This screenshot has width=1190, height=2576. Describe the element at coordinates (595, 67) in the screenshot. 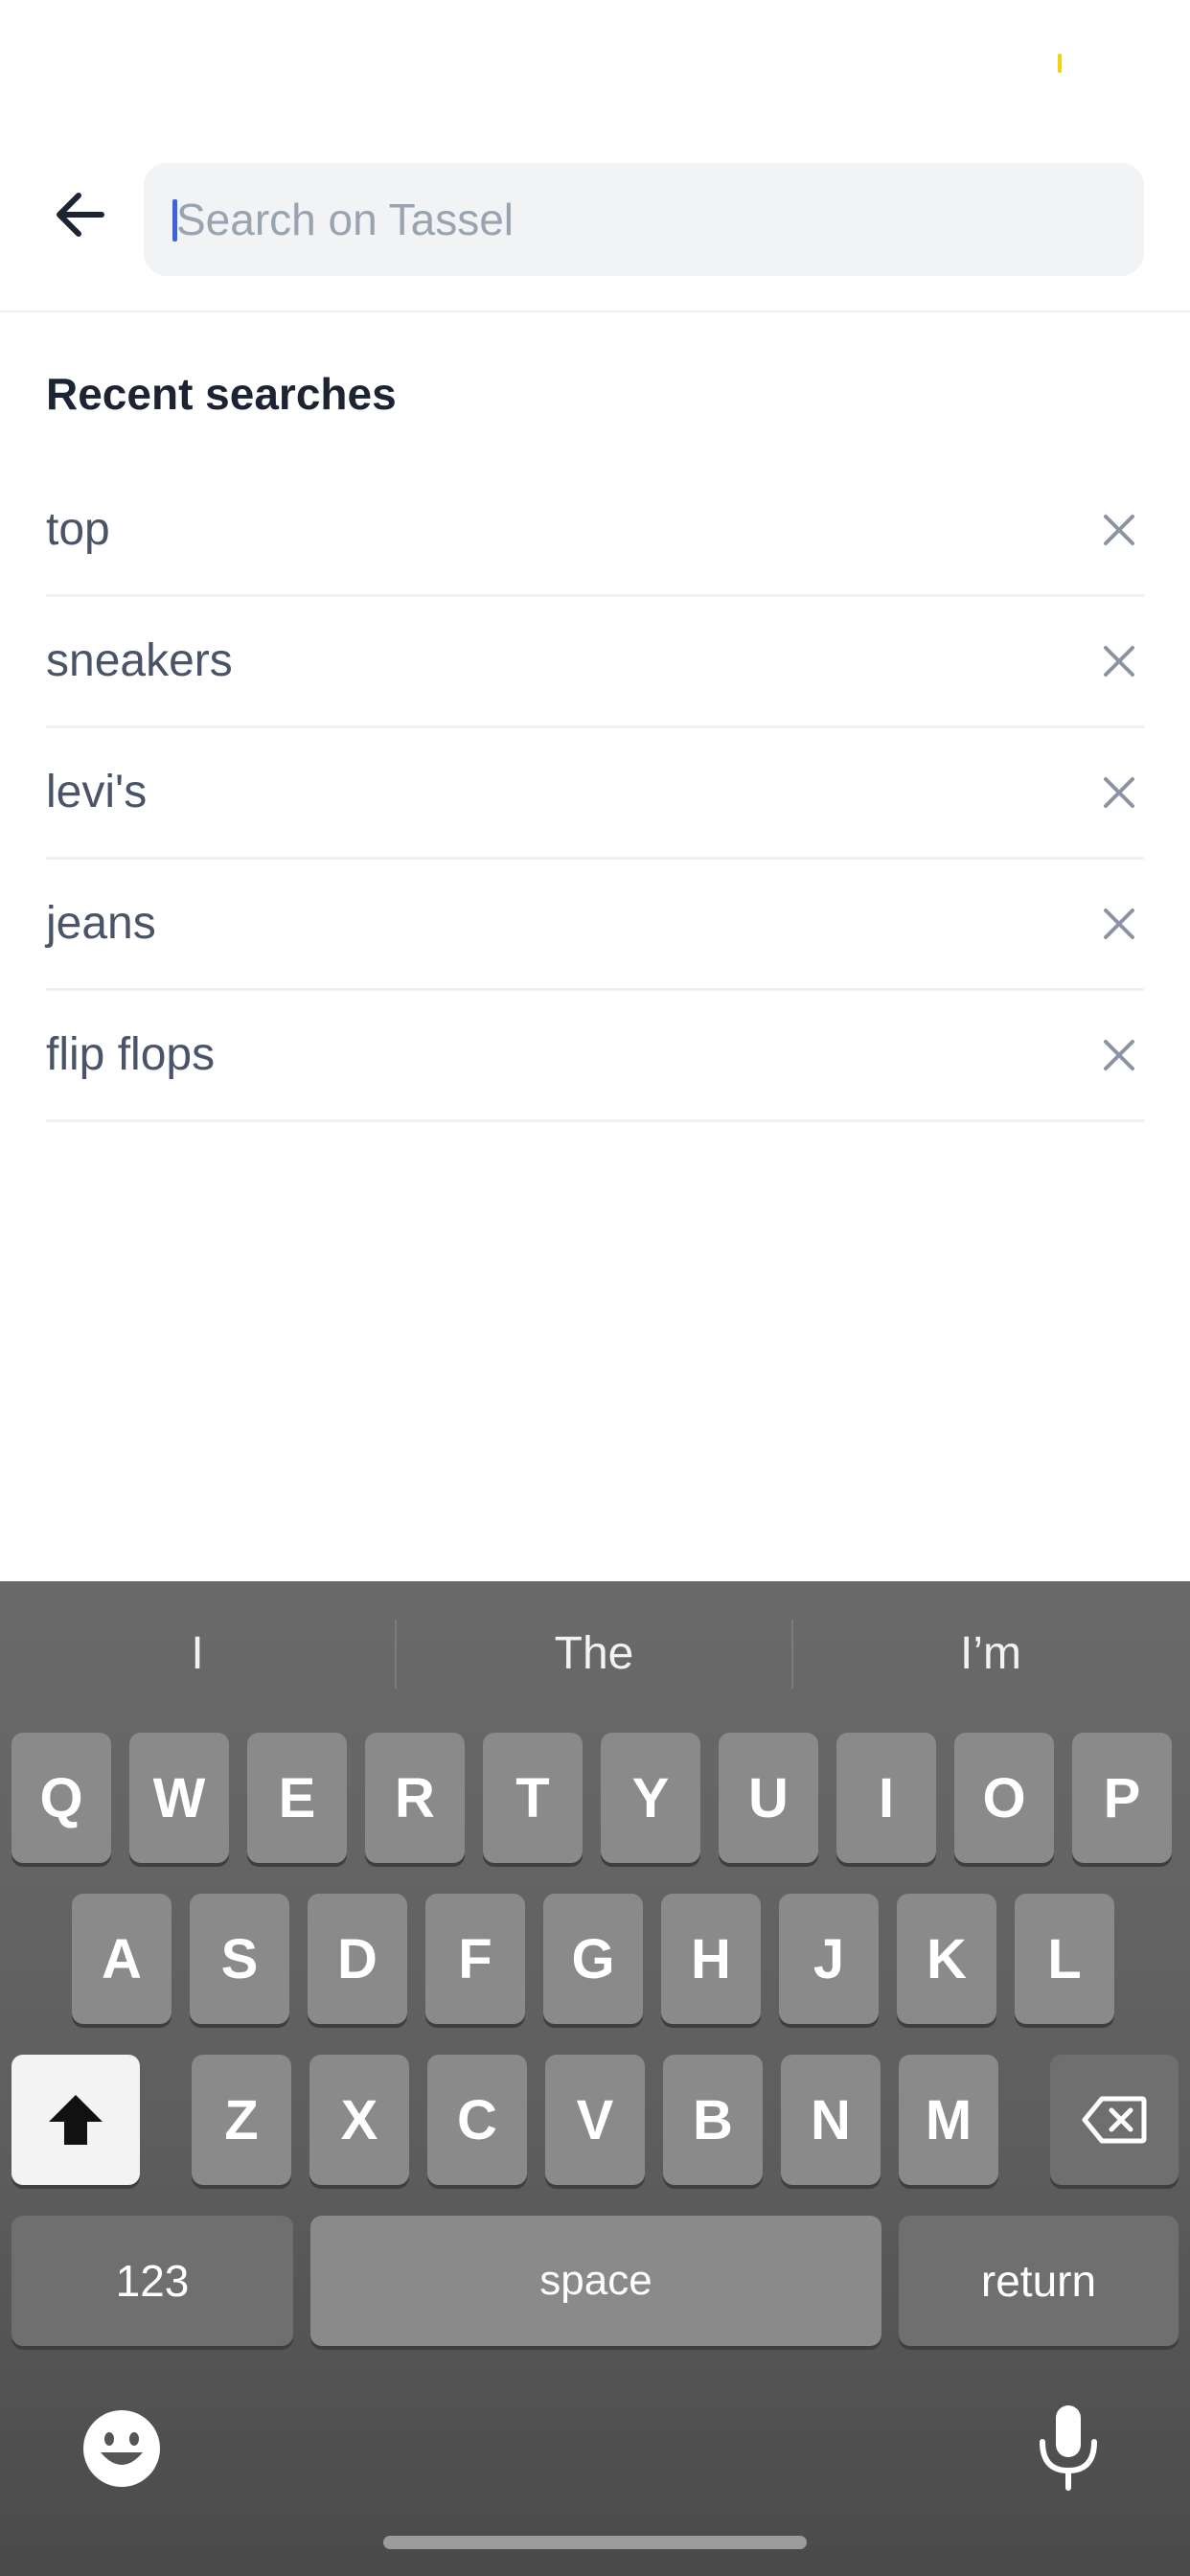

I see `status-bar` at that location.